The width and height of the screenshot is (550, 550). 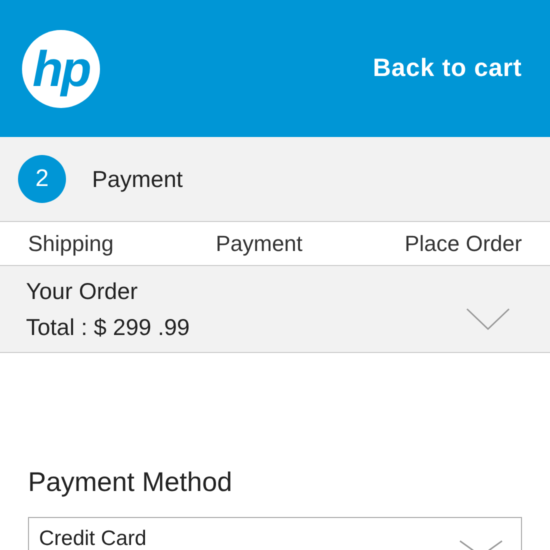 What do you see at coordinates (71, 243) in the screenshot?
I see `checkout-step: Shipping` at bounding box center [71, 243].